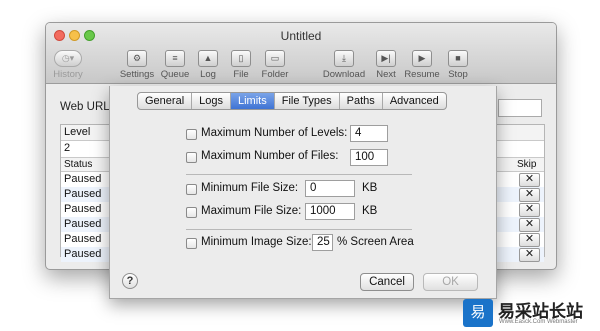  What do you see at coordinates (369, 157) in the screenshot?
I see `max-files-input: 100` at bounding box center [369, 157].